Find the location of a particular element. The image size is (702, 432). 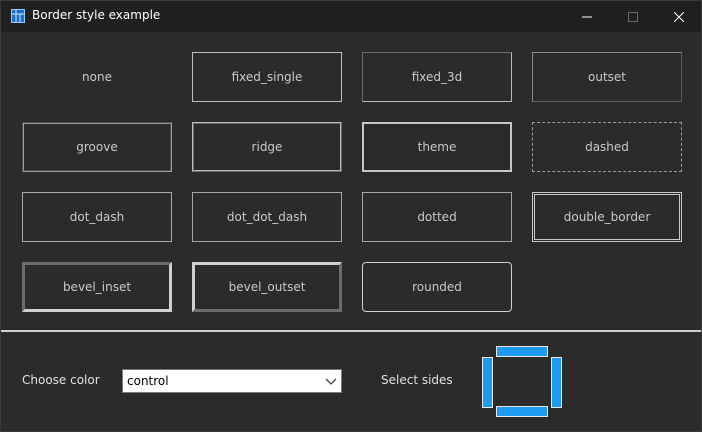

border-none-button: none is located at coordinates (97, 77).